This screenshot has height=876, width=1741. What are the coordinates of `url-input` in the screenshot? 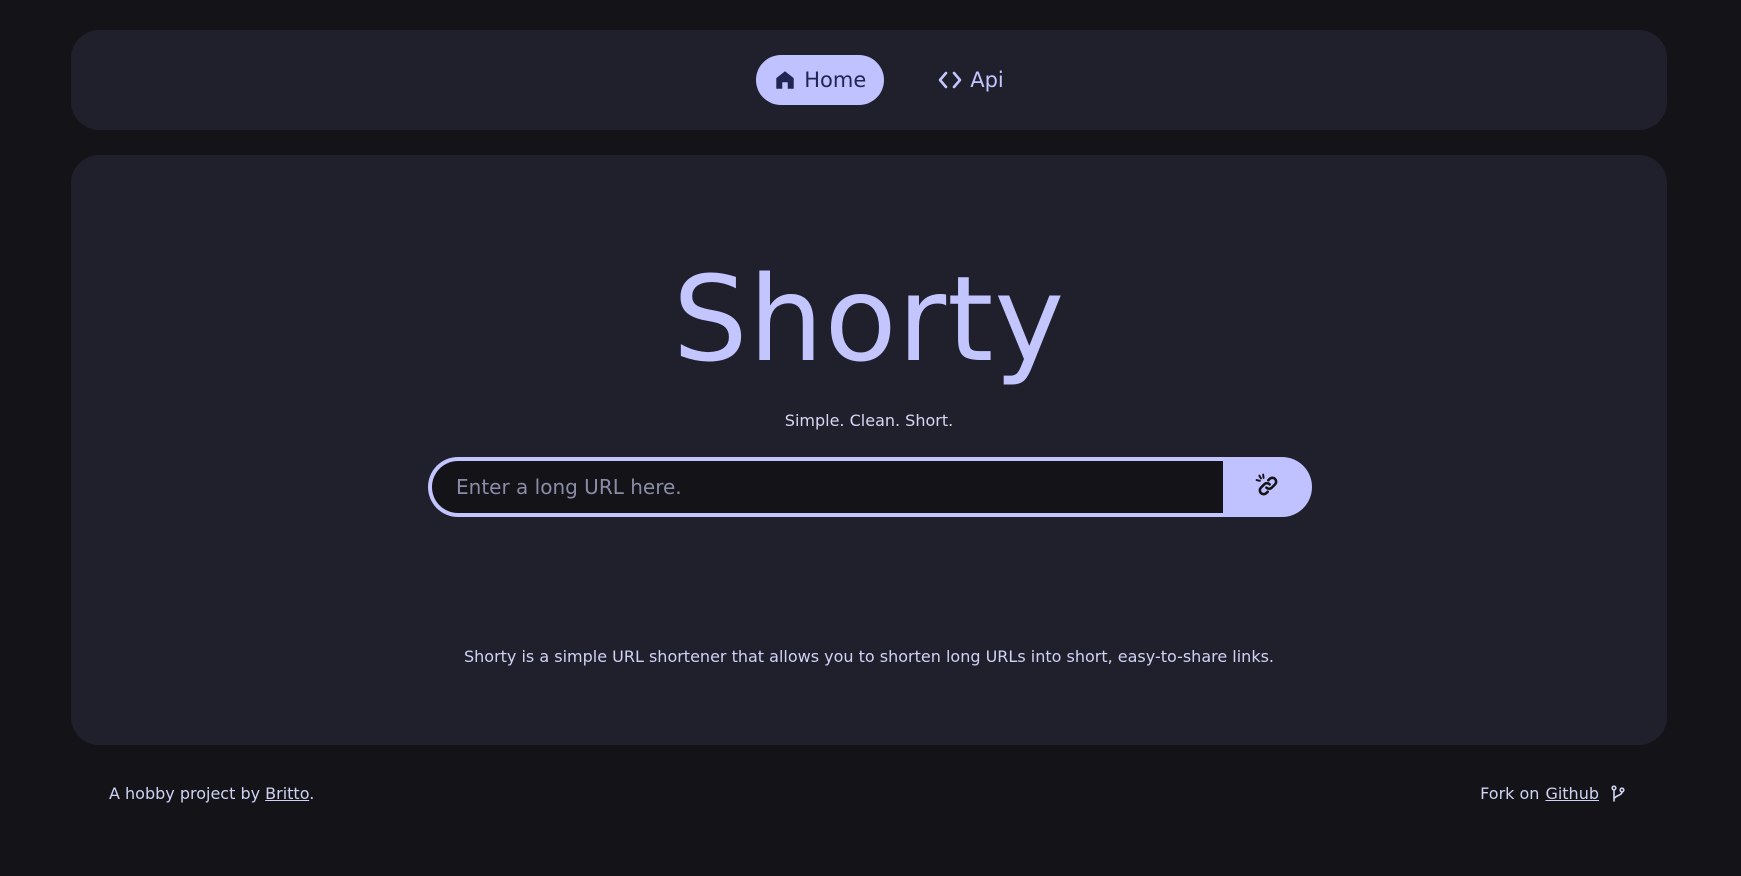 It's located at (825, 487).